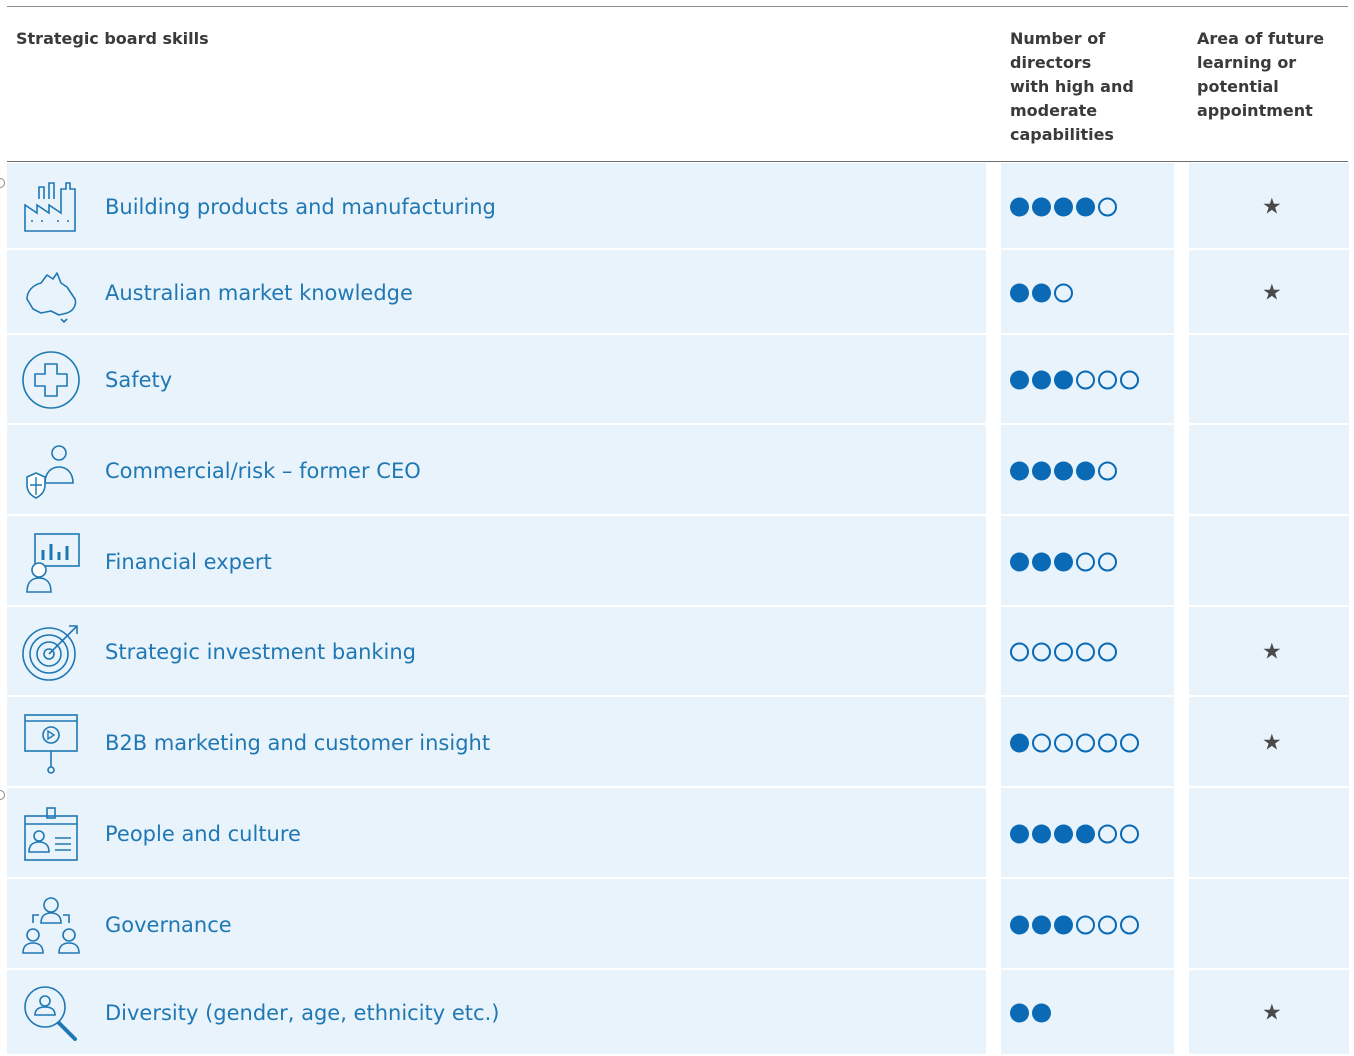 The width and height of the screenshot is (1354, 1056). Describe the element at coordinates (677, 6) in the screenshot. I see `top-rule` at that location.